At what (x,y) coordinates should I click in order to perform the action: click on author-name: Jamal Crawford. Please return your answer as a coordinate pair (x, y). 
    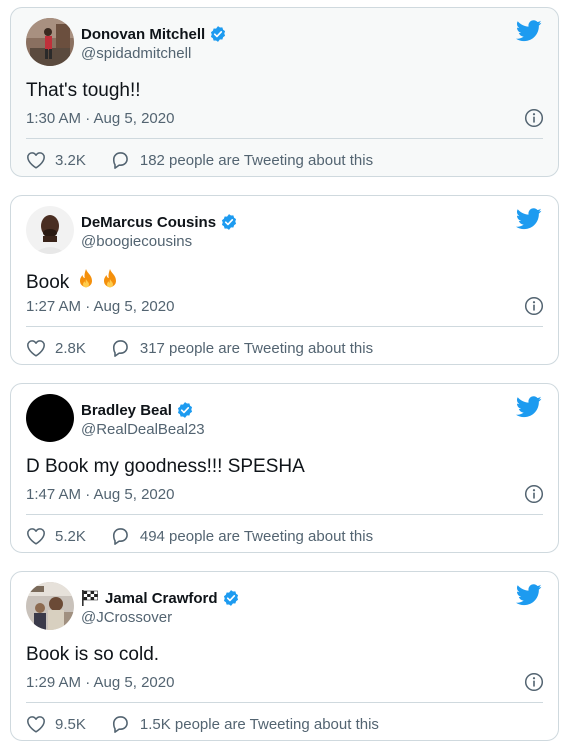
    Looking at the image, I should click on (160, 598).